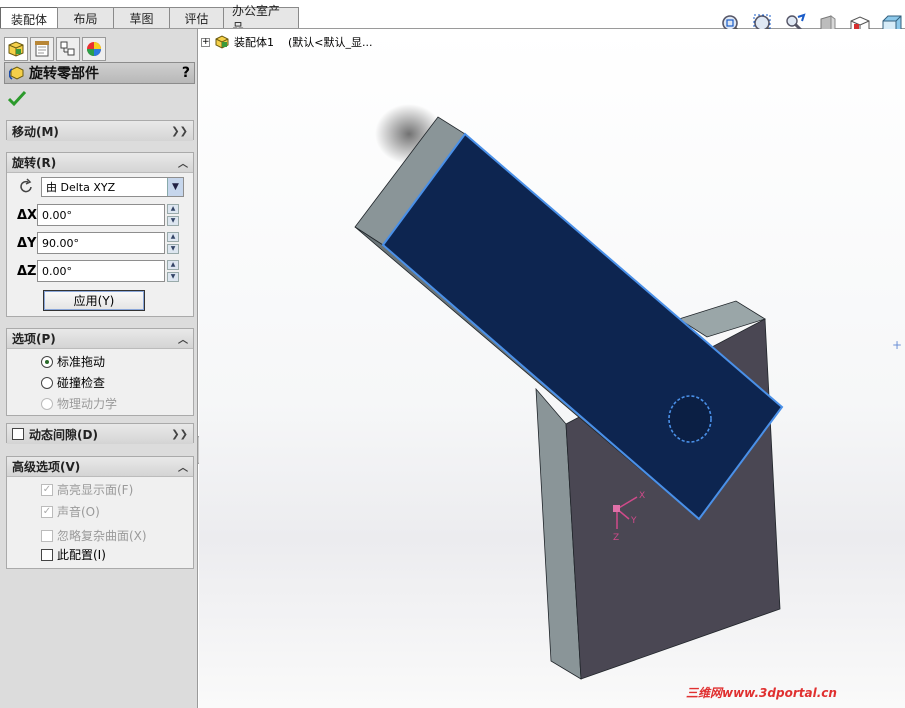  What do you see at coordinates (47, 535) in the screenshot?
I see `checkbox-disabled` at bounding box center [47, 535].